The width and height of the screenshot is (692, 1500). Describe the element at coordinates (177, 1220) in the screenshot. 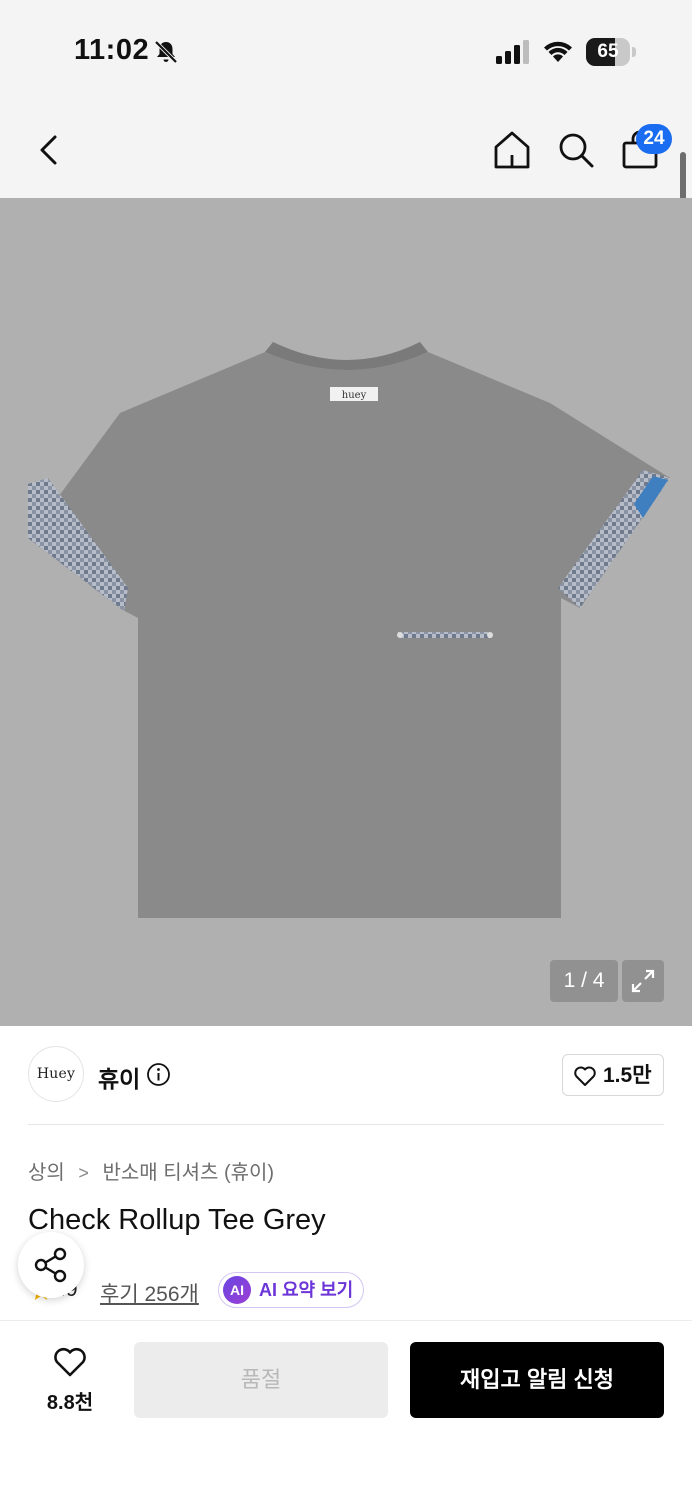

I see `product-title: Check Rollup Tee Grey` at that location.